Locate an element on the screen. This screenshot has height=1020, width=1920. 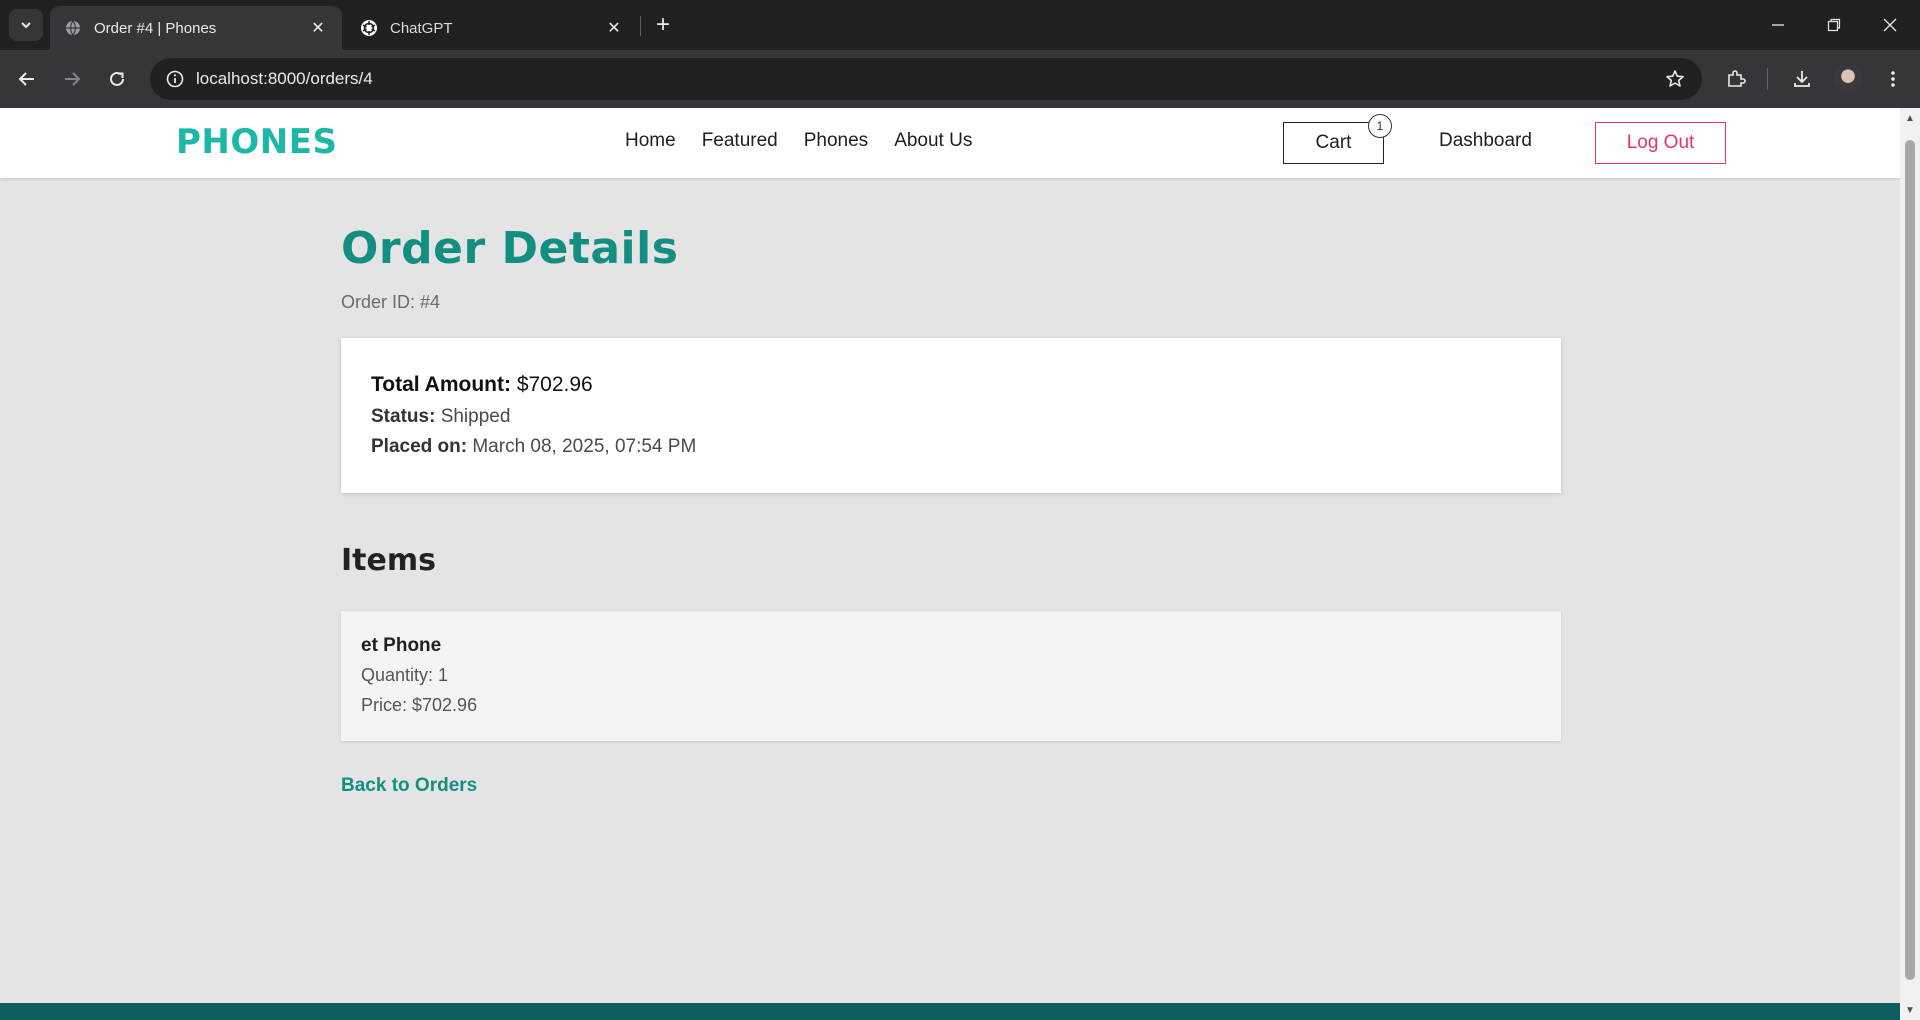
total-amount: Total Amount: $702.96 is located at coordinates (482, 385).